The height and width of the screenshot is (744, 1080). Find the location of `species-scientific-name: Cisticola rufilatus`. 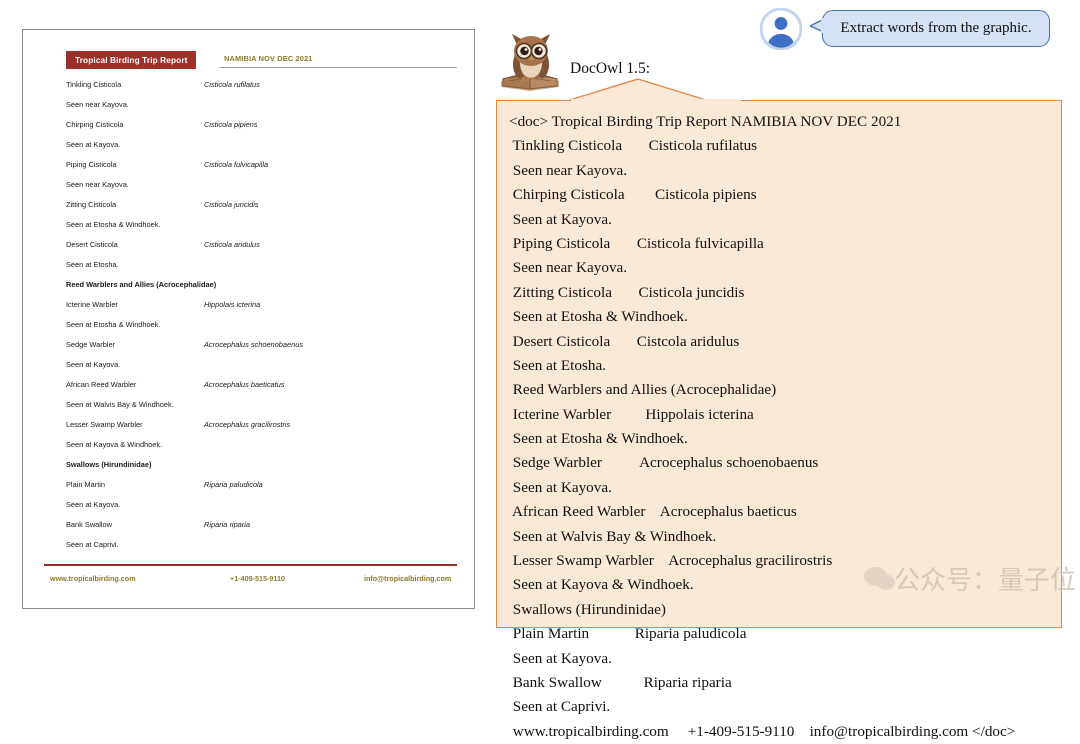

species-scientific-name: Cisticola rufilatus is located at coordinates (232, 84).